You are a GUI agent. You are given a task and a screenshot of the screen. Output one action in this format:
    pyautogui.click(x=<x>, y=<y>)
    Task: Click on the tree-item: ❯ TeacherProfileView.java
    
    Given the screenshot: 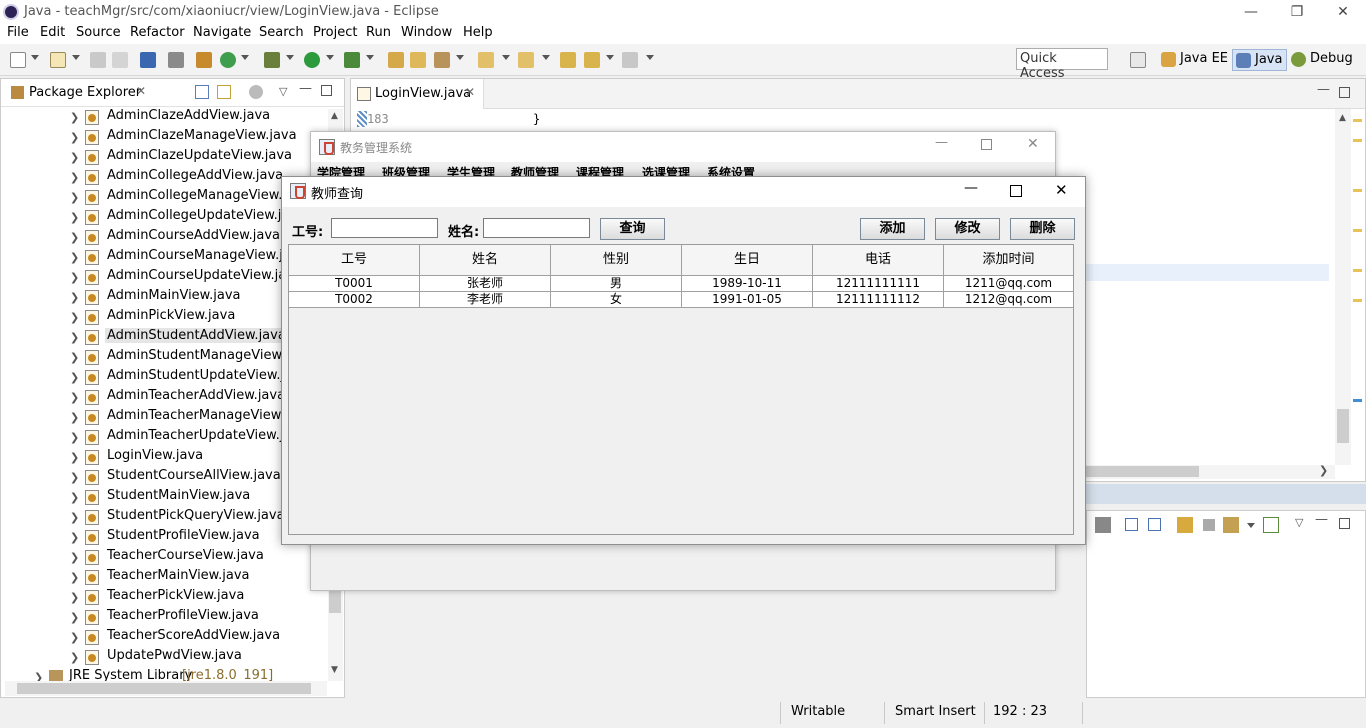 What is the action you would take?
    pyautogui.click(x=166, y=617)
    